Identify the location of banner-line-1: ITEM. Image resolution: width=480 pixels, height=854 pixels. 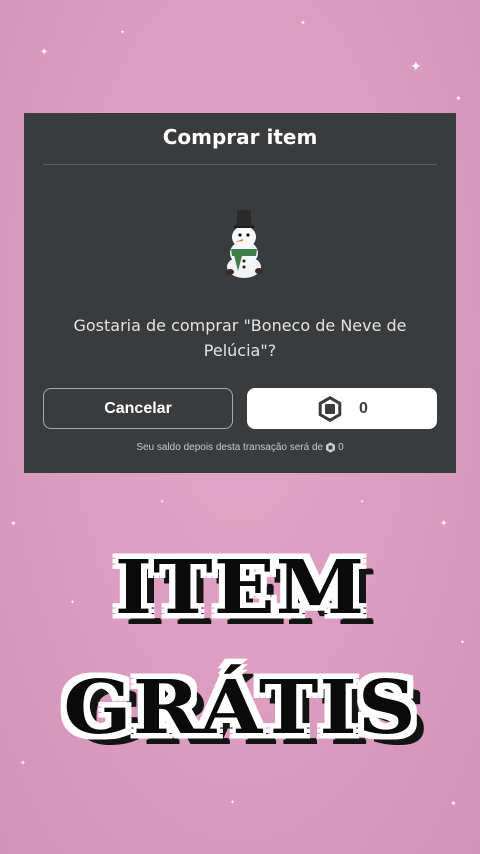
(240, 587).